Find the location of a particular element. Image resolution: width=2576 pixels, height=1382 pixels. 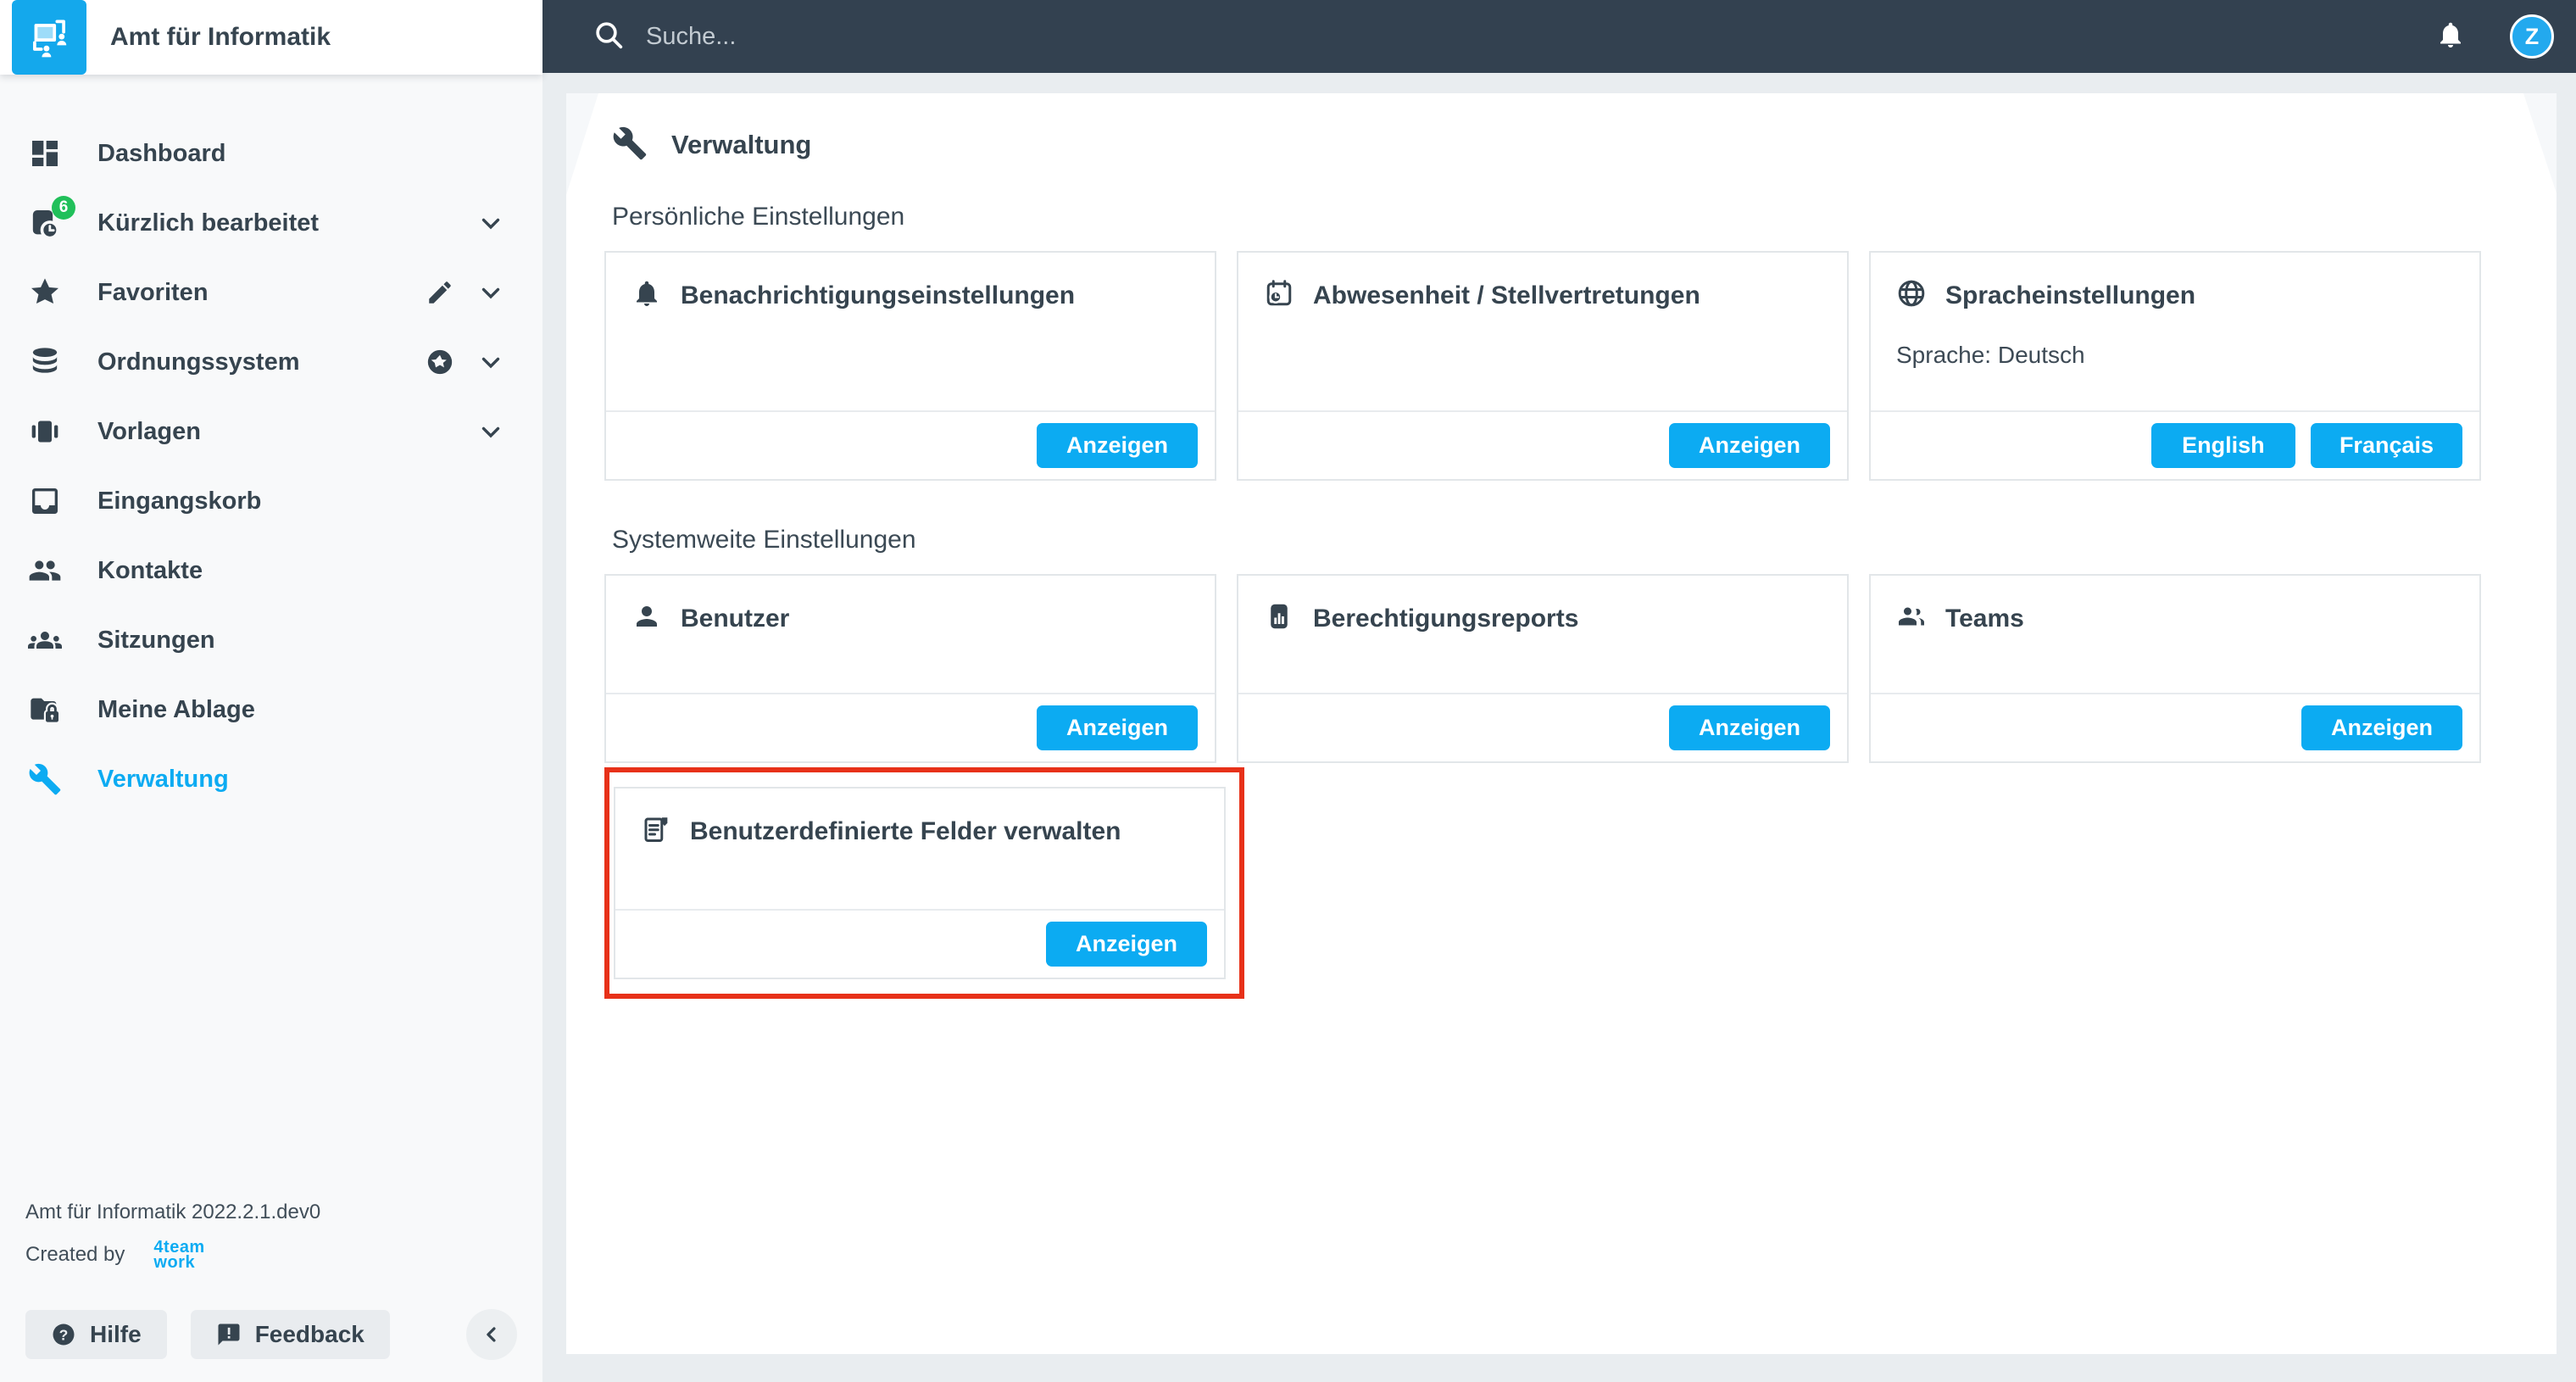

english-button: English is located at coordinates (2223, 445).